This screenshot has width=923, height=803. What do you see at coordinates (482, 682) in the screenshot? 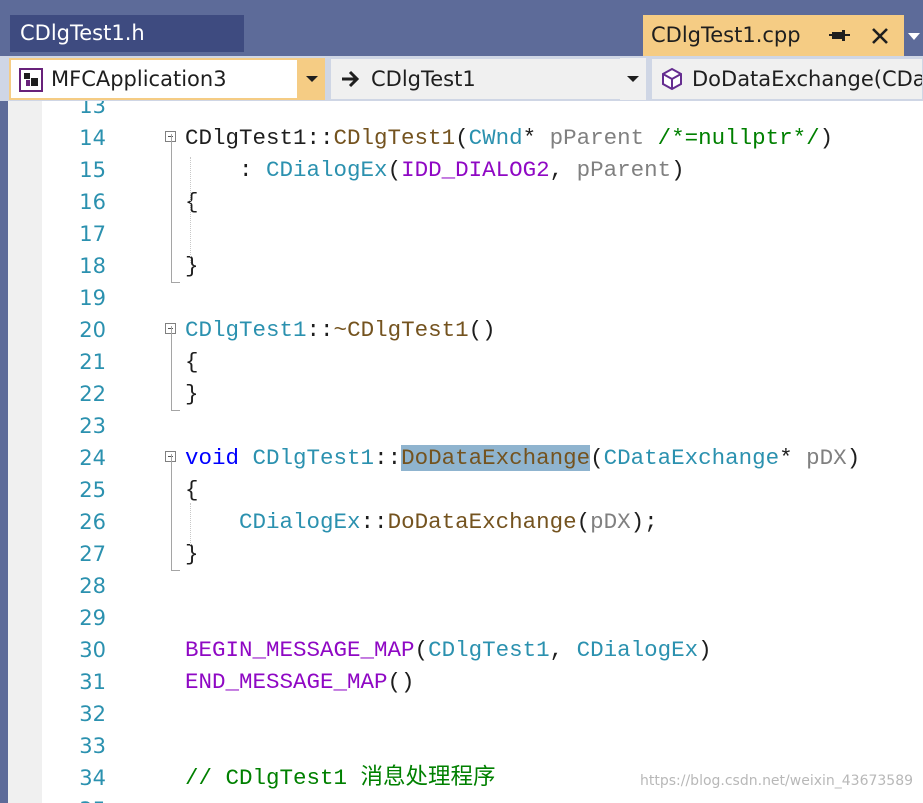
I see `code-line: 31 END_MESSAGE_MAP()` at bounding box center [482, 682].